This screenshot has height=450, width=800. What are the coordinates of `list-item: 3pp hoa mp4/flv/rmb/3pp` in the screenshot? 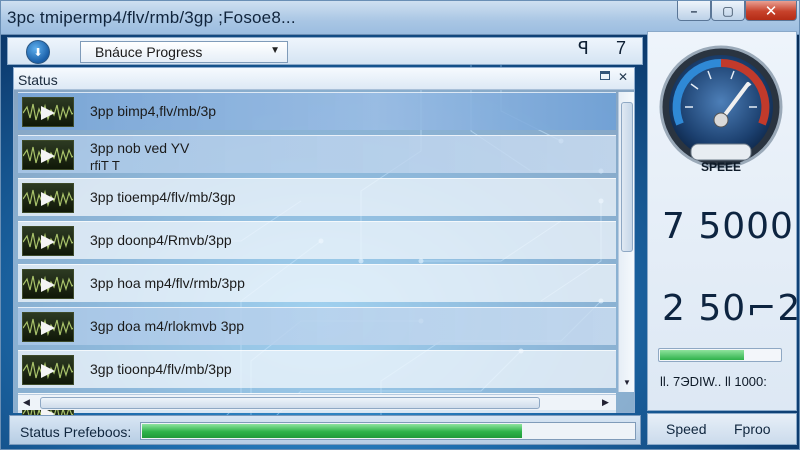 It's located at (317, 283).